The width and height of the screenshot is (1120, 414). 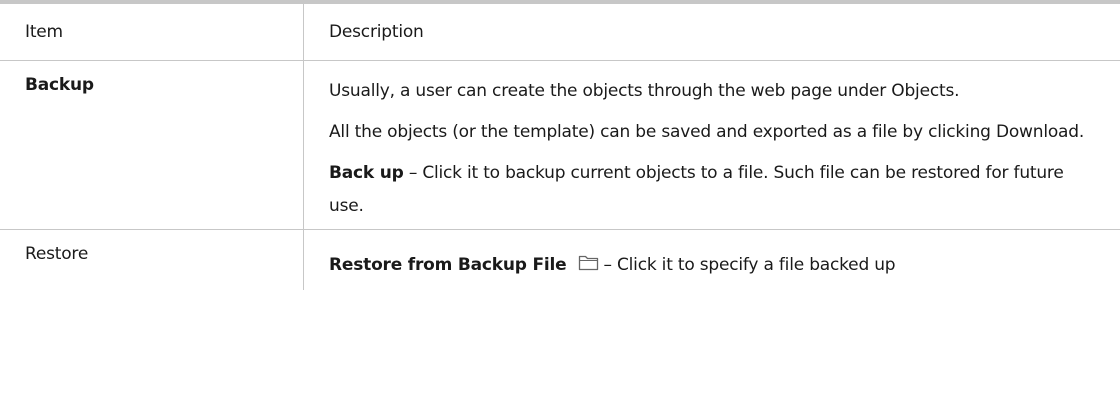 What do you see at coordinates (749, 265) in the screenshot?
I see `restore-description: – Click it to specify a file backed up` at bounding box center [749, 265].